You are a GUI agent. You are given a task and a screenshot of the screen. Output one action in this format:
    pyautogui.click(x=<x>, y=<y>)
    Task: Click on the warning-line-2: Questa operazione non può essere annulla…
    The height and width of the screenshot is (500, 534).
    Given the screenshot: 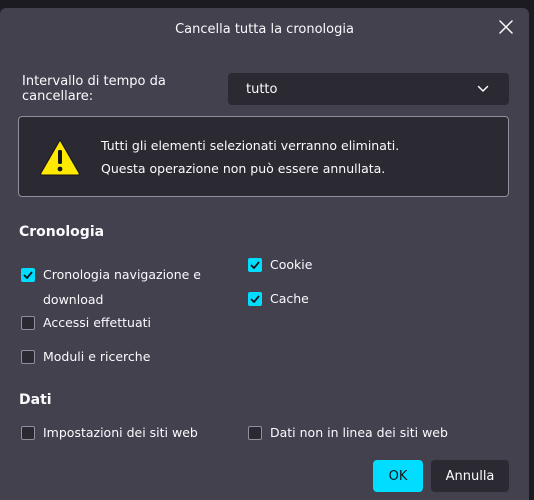 What is the action you would take?
    pyautogui.click(x=243, y=168)
    